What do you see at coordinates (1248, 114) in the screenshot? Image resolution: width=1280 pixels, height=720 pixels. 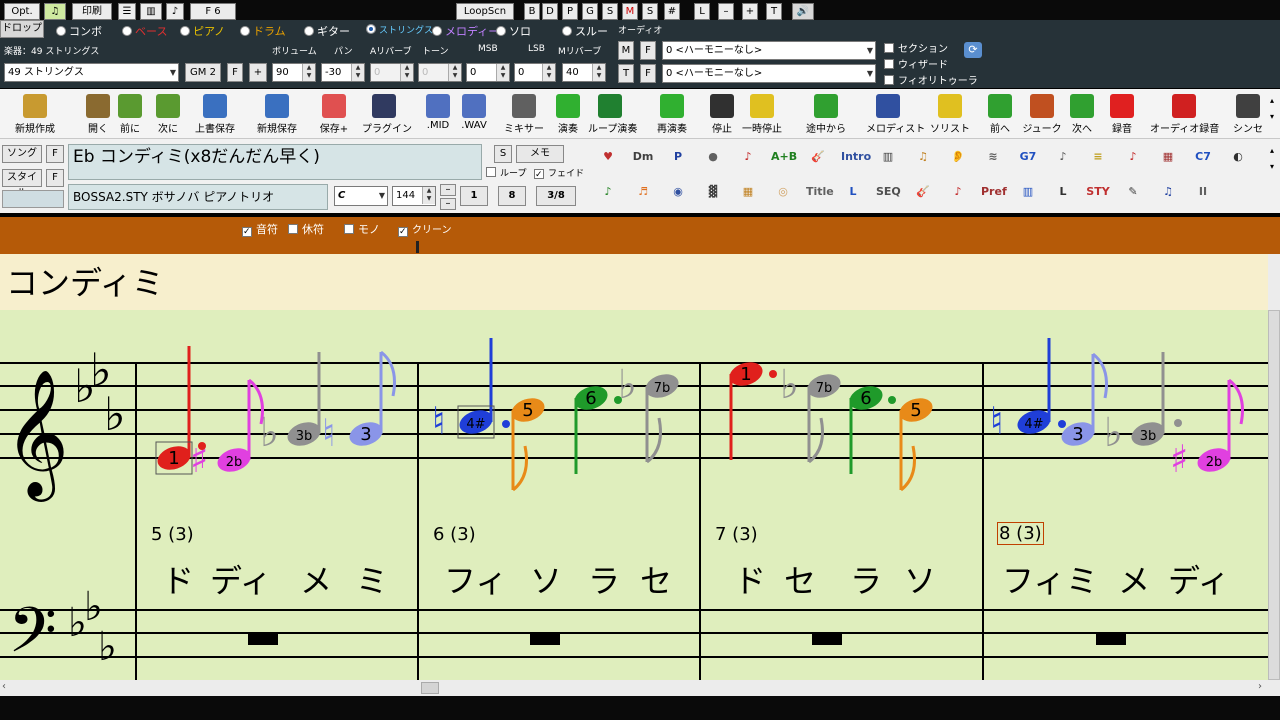 I see `toolbar-button-24: シンセ` at bounding box center [1248, 114].